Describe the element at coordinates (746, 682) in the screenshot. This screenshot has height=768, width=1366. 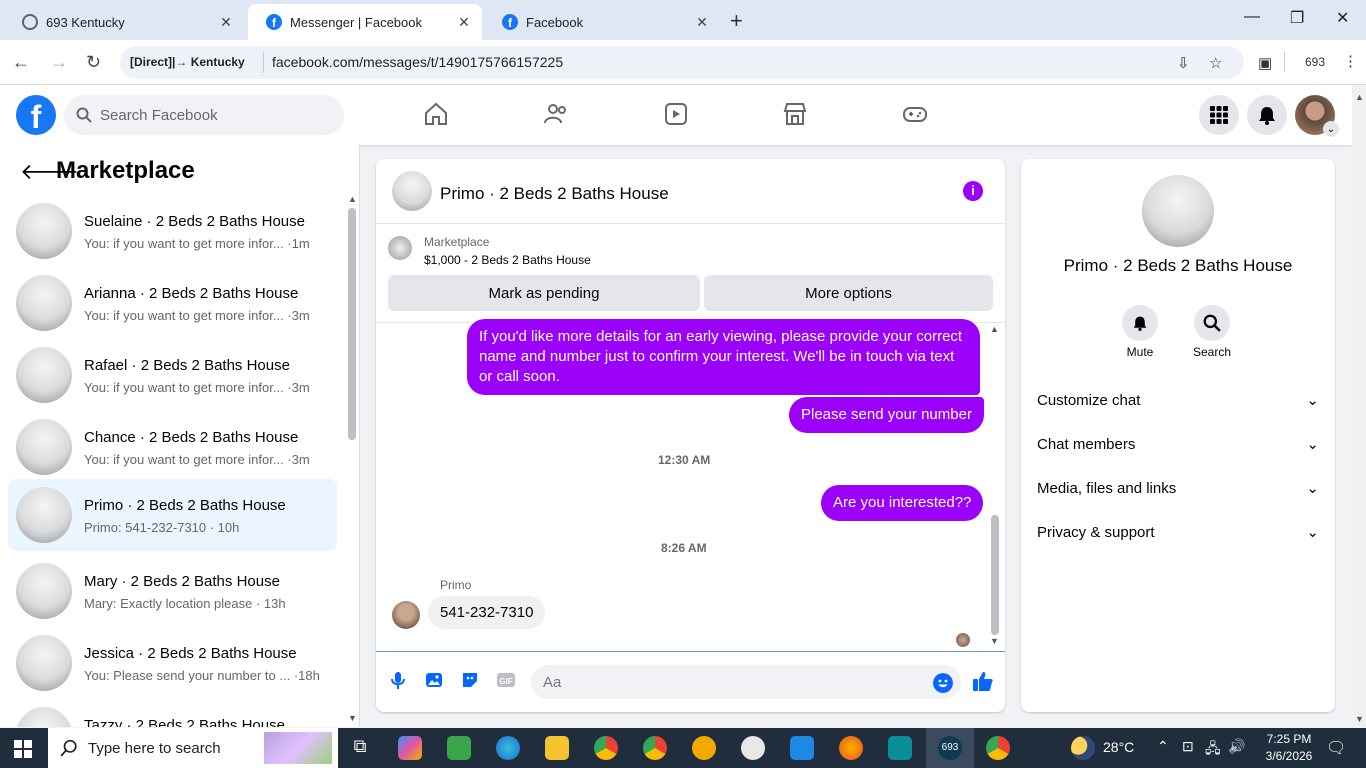
I see `message-input` at that location.